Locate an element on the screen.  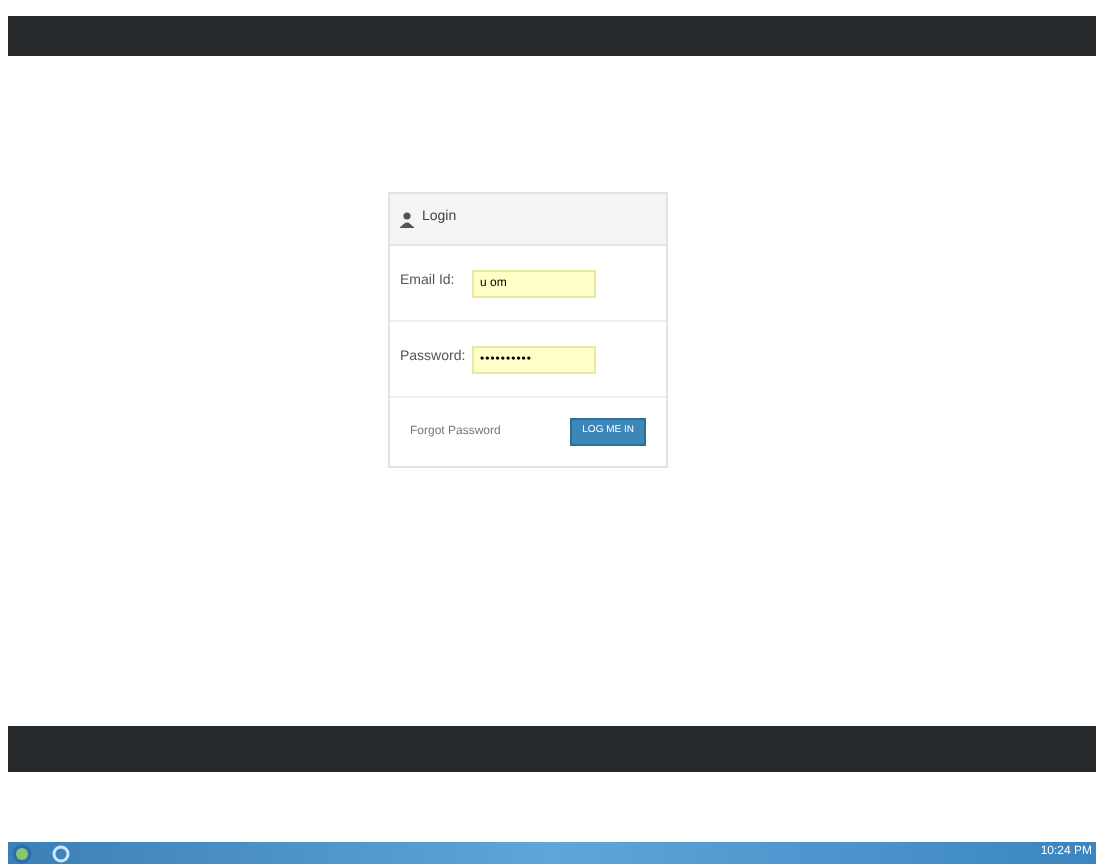
browser-icon is located at coordinates (61, 853).